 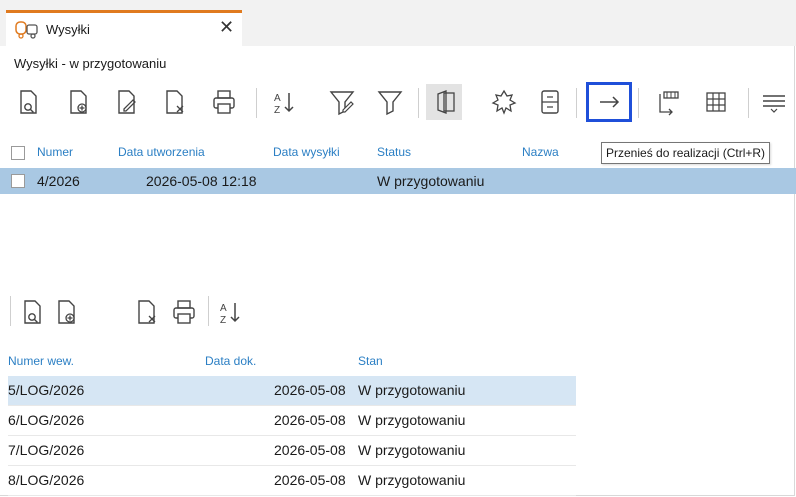 I want to click on panels-icon, so click(x=446, y=102).